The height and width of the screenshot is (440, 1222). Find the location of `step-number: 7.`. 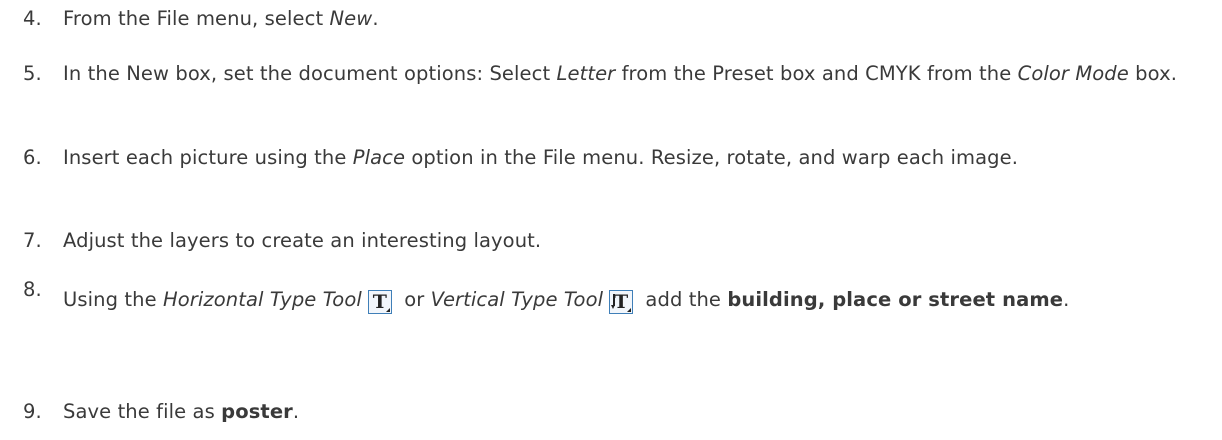

step-number: 7. is located at coordinates (32, 240).